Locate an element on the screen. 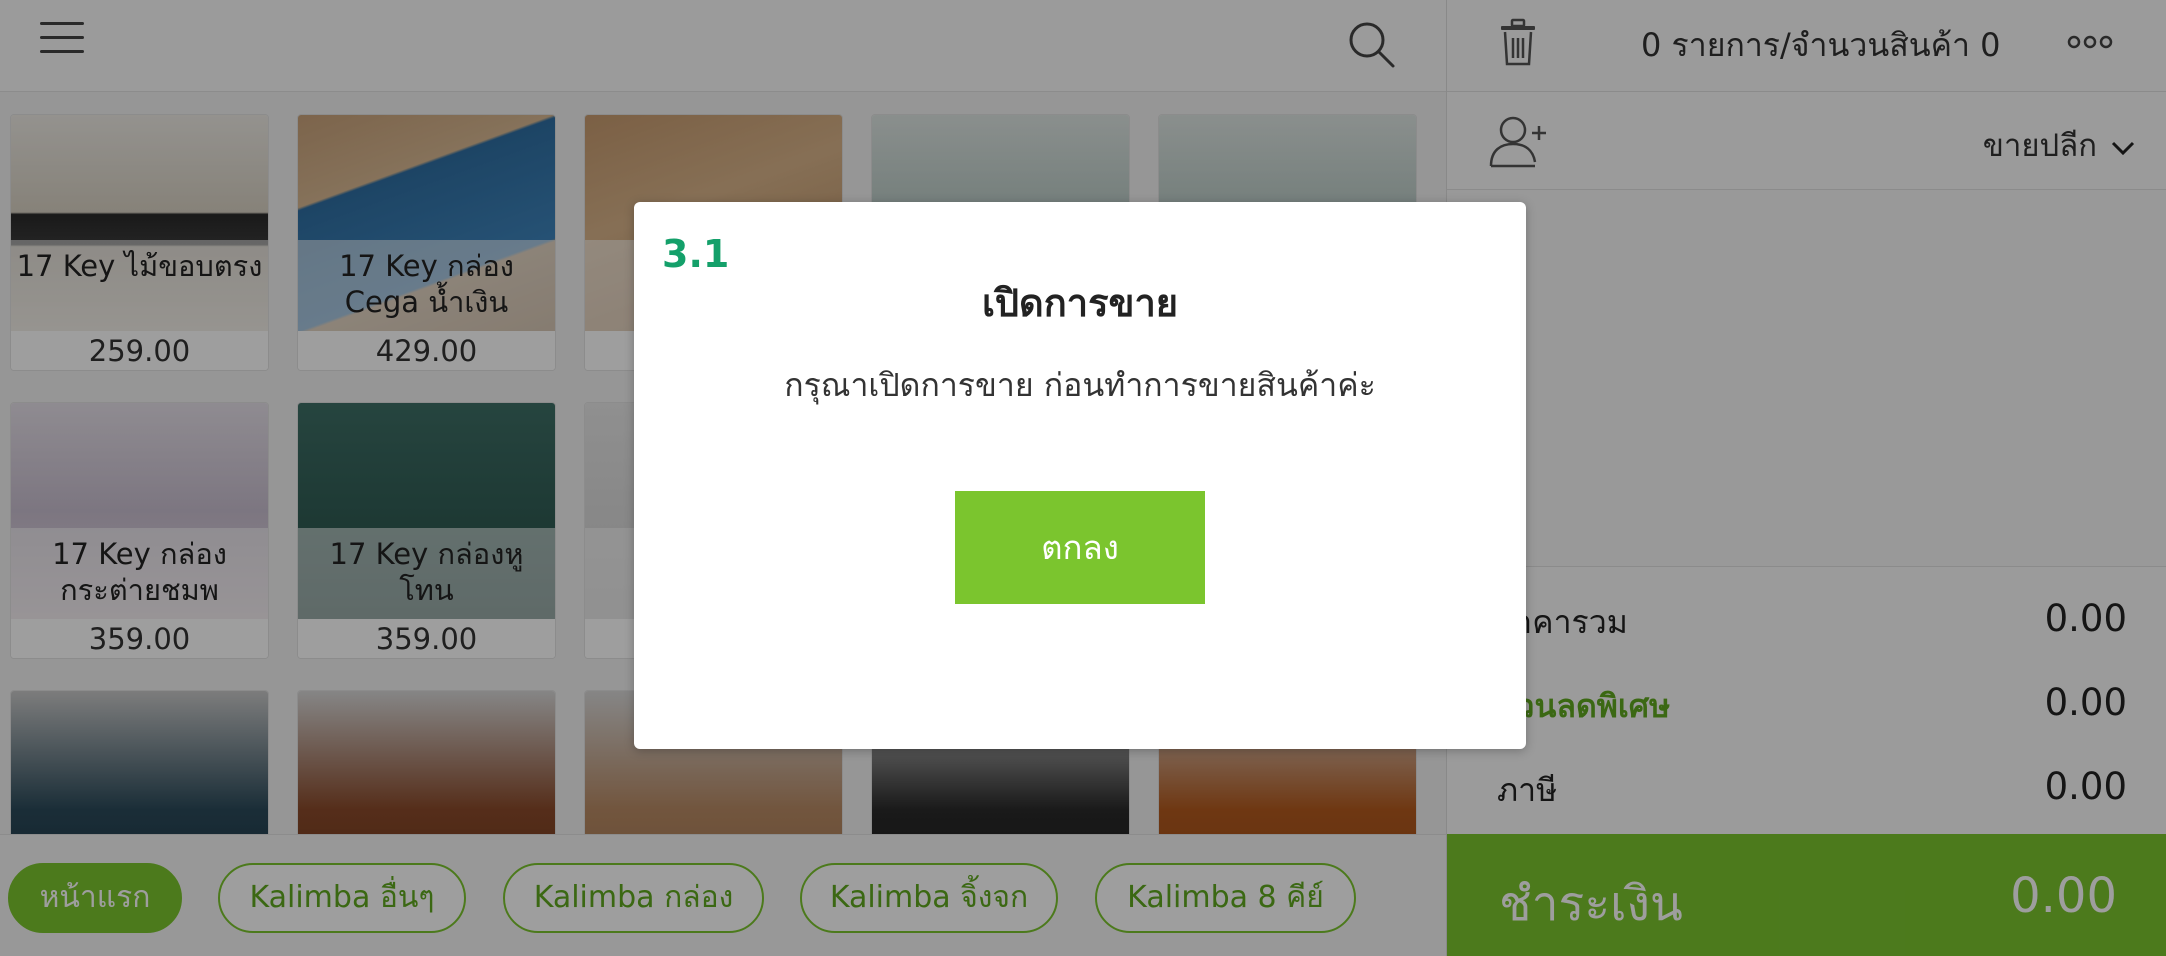 This screenshot has height=956, width=2166. dialog-title: เปิดการขาย is located at coordinates (1080, 303).